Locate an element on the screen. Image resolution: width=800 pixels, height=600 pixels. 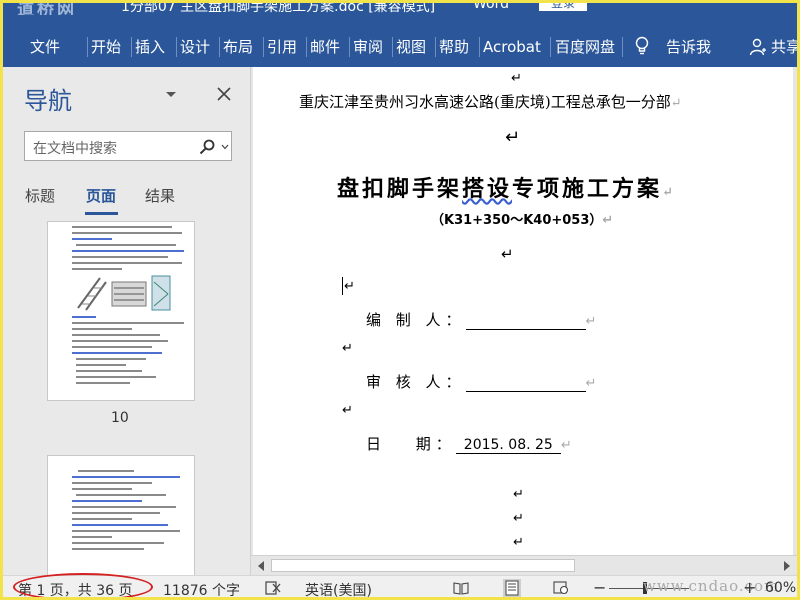
tab-references: 引用 is located at coordinates (282, 47).